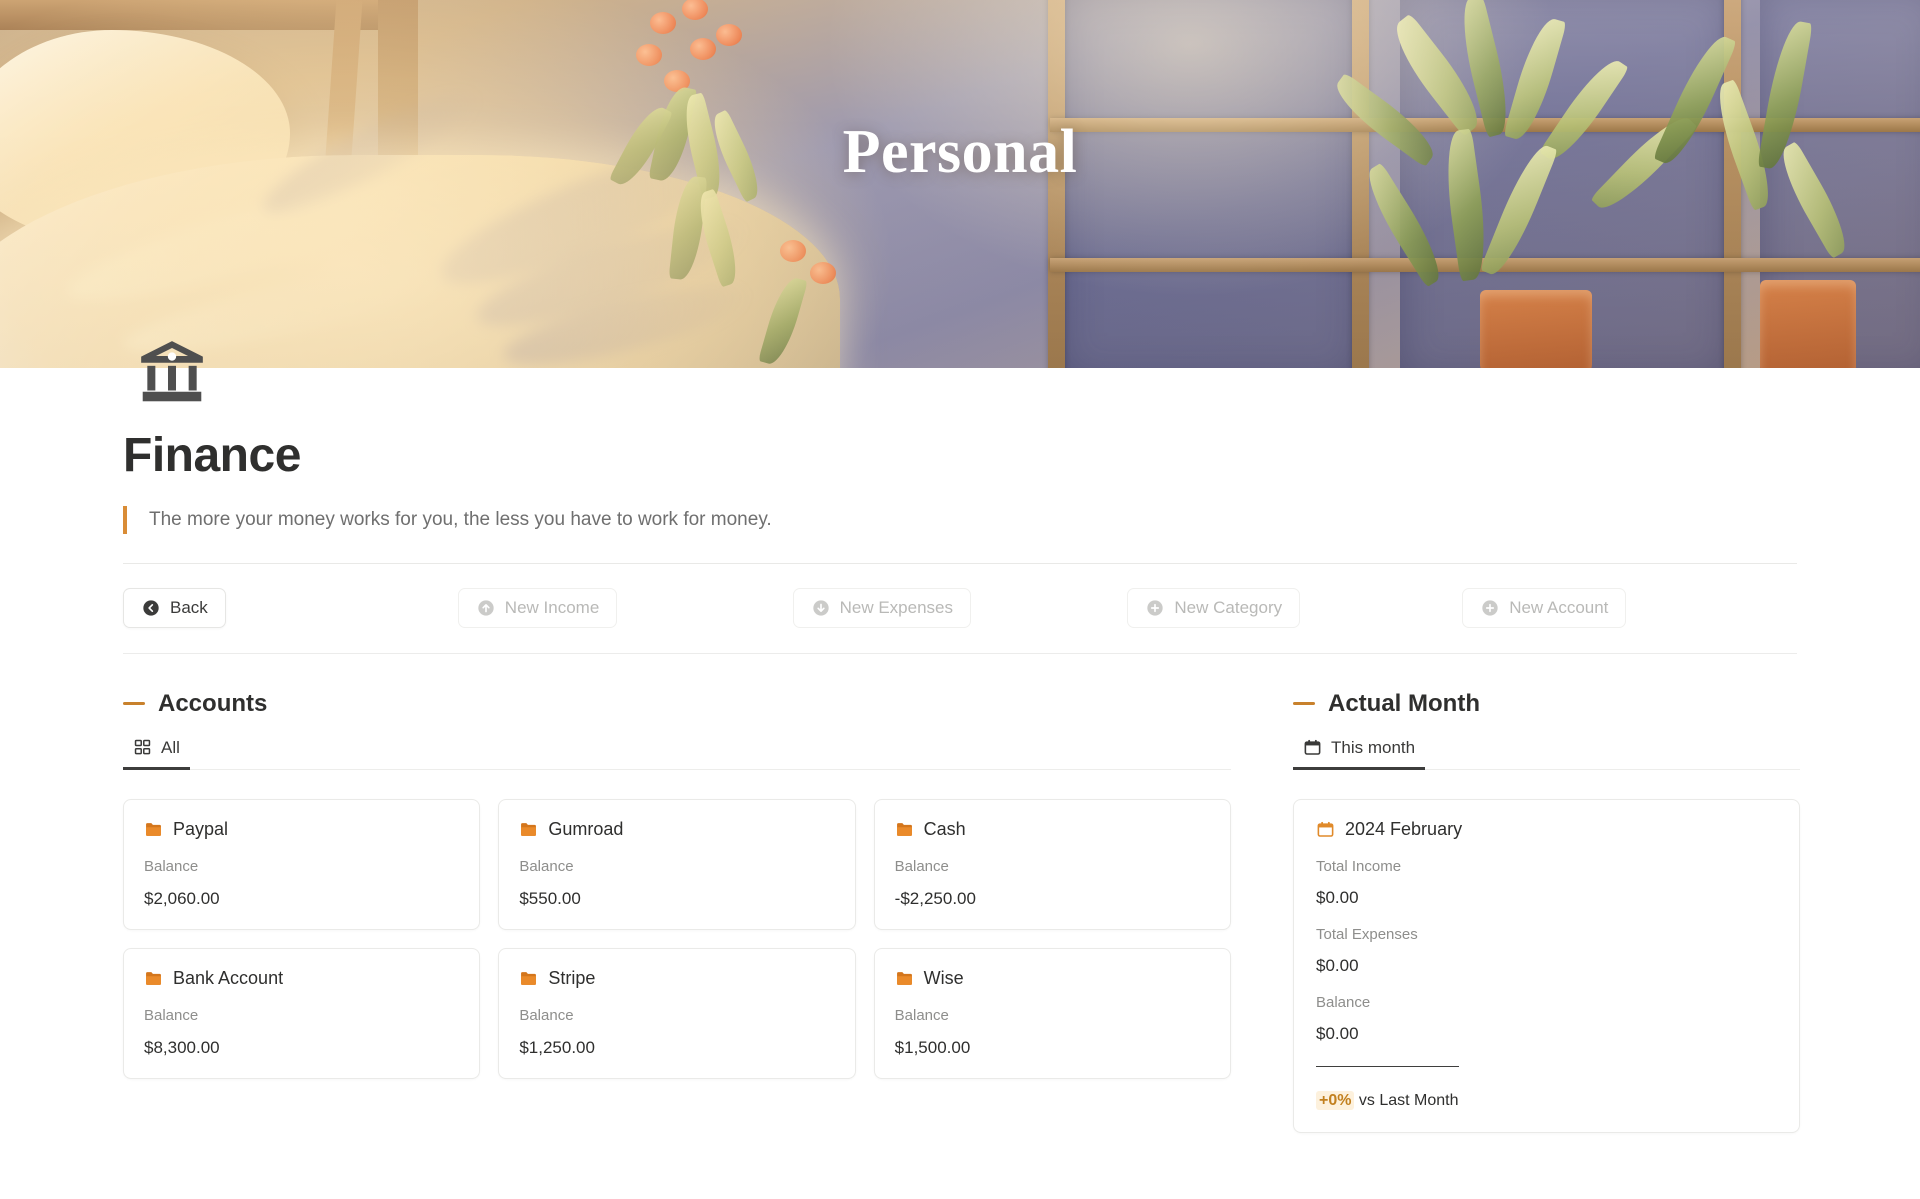 This screenshot has width=1920, height=1199. I want to click on account-card-title: Paypal, so click(301, 829).